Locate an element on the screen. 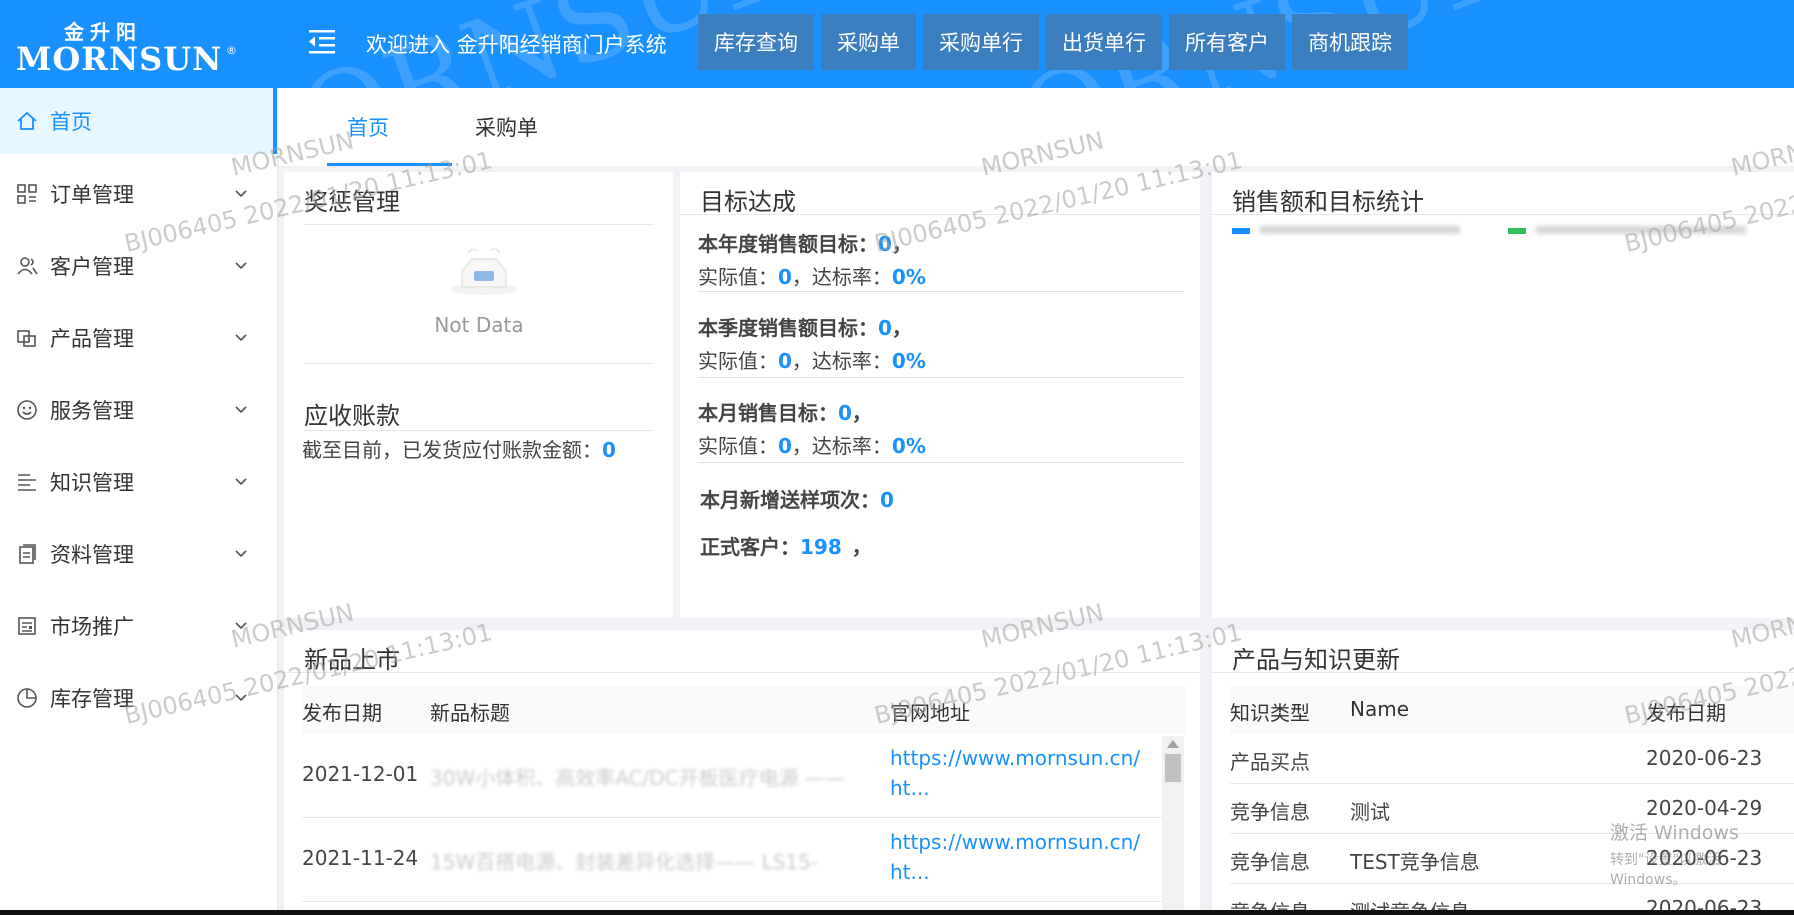 The image size is (1794, 915). nav-opportunity-tracking-button: 商机跟踪 is located at coordinates (1350, 42).